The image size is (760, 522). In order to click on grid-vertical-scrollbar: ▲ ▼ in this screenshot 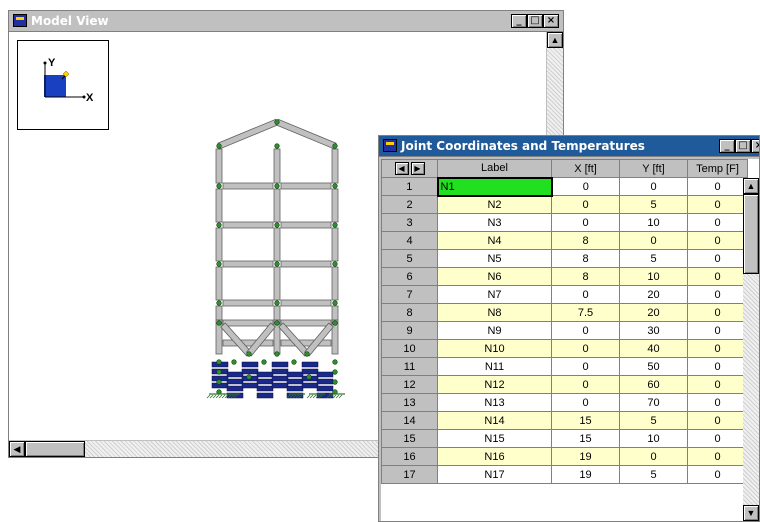, I will do `click(751, 349)`.